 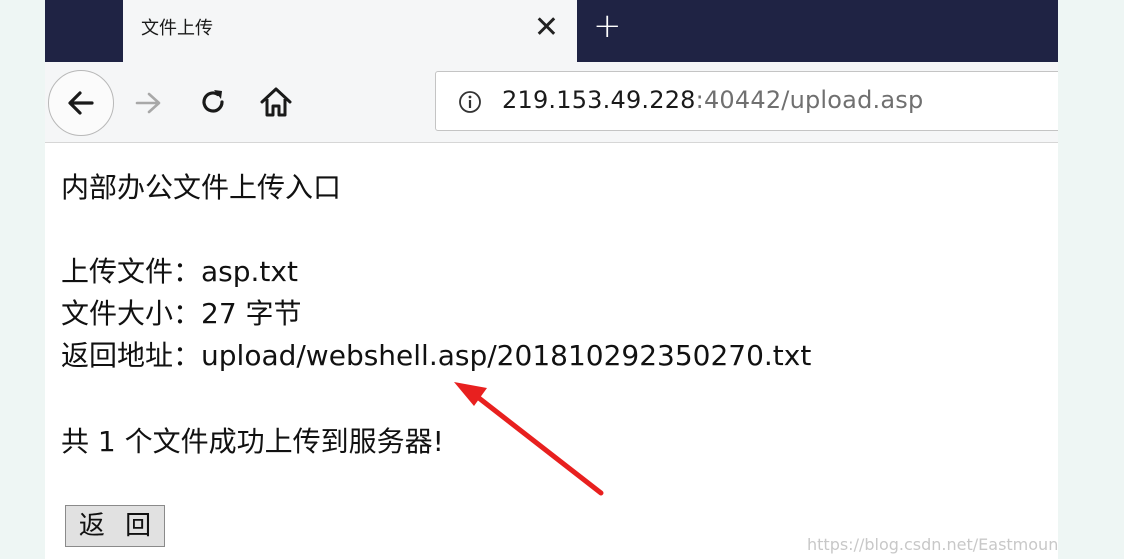 I want to click on tab-bar: 文件上传 ✕ +, so click(x=551, y=31).